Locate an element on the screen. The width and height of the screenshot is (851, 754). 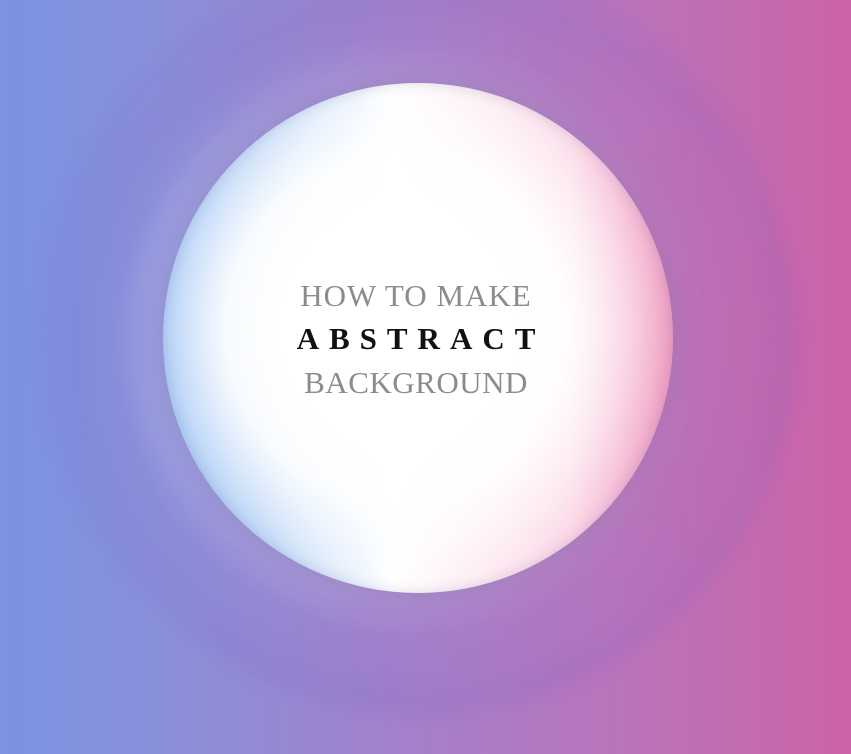
hero-line-abstract: ABSTRACT is located at coordinates (421, 338).